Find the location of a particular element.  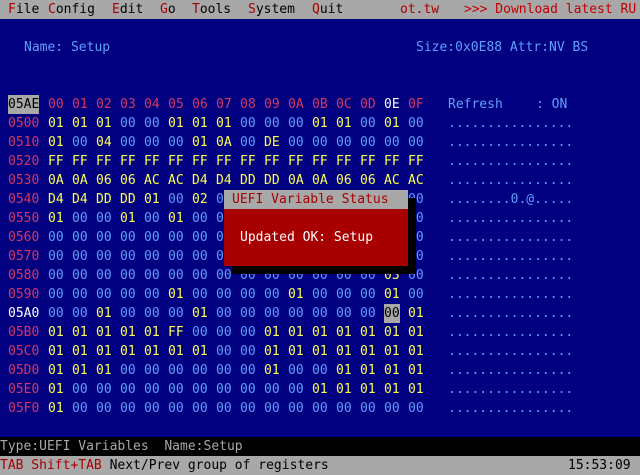

menu-file: File is located at coordinates (23, 9).